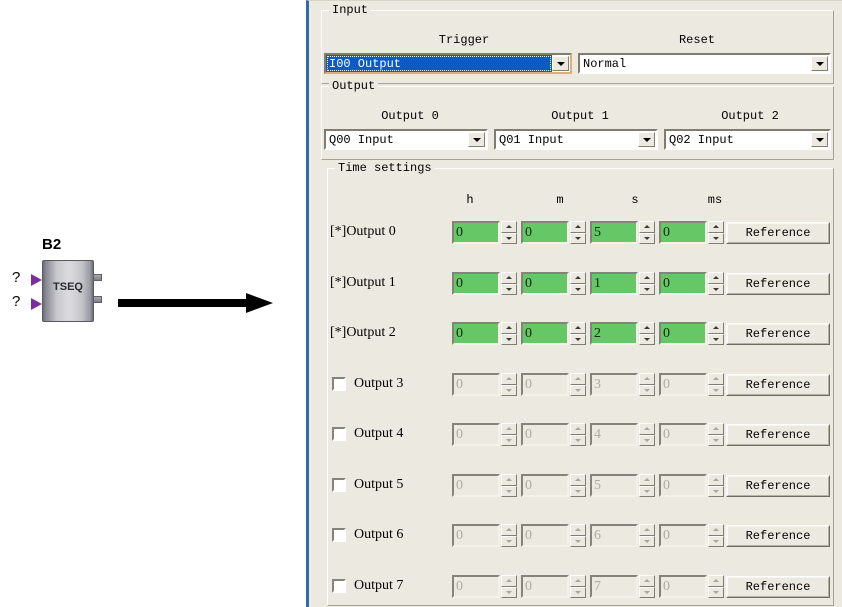 Image resolution: width=842 pixels, height=607 pixels. I want to click on row-7-s-spin-down-icon, so click(647, 592).